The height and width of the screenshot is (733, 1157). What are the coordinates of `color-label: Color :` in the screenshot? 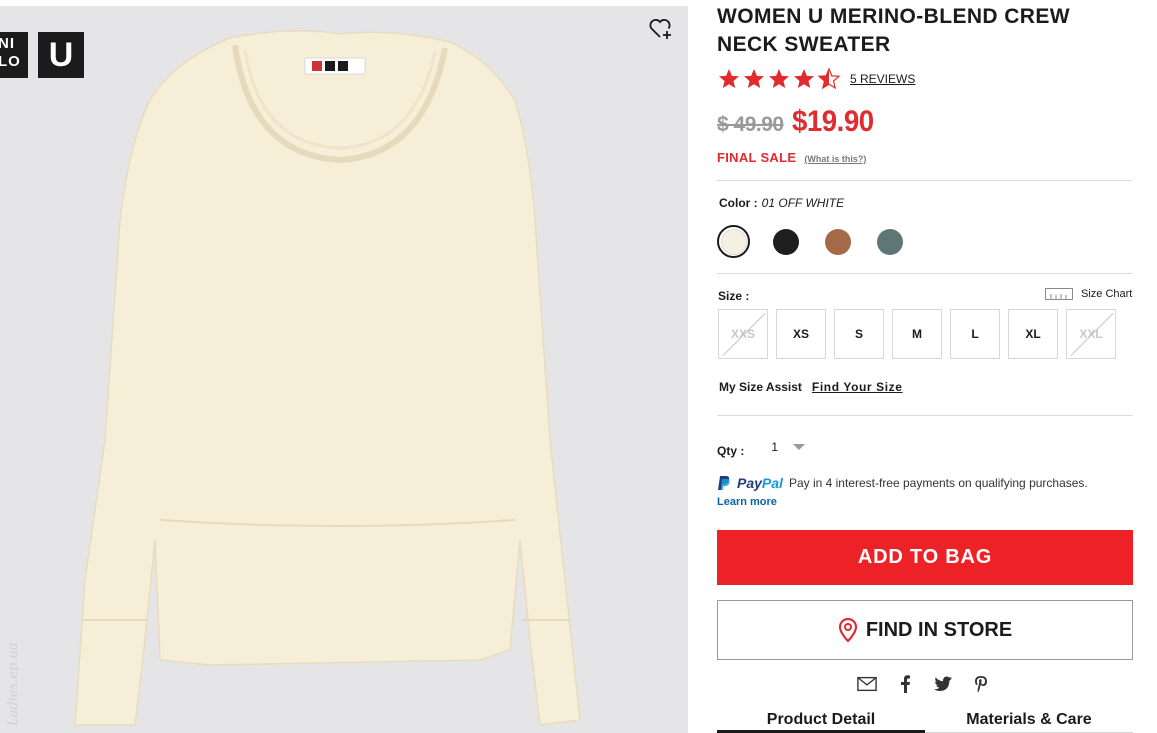 It's located at (738, 203).